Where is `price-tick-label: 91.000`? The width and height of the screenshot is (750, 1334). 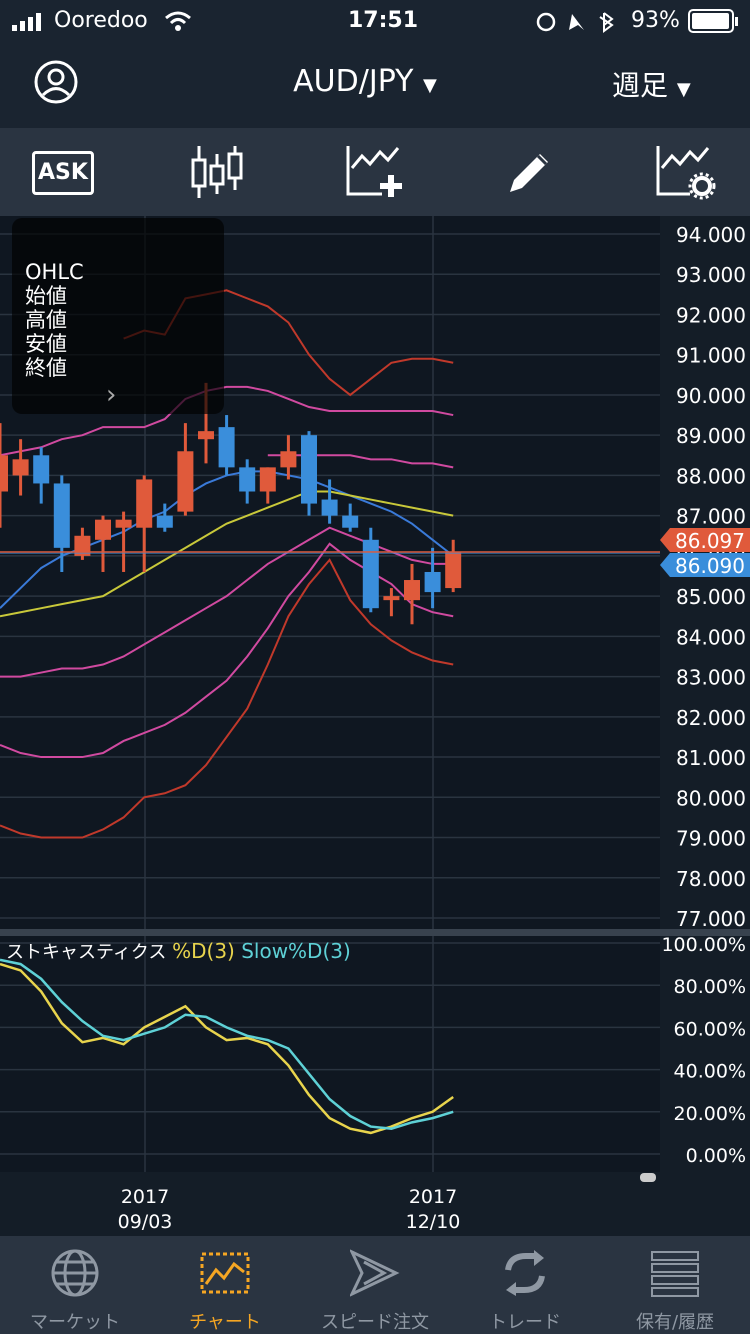
price-tick-label: 91.000 is located at coordinates (711, 356).